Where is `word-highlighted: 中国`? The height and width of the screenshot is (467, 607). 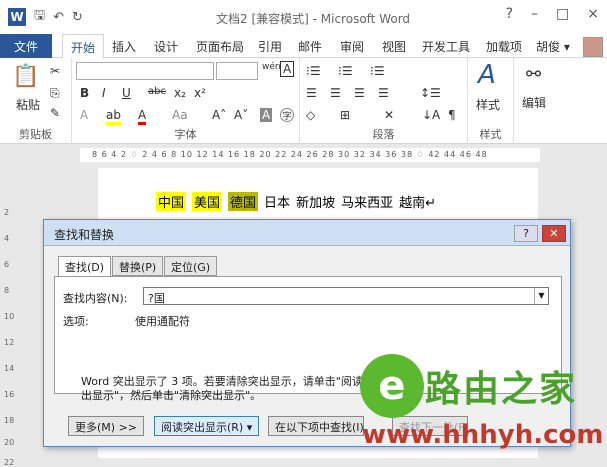
word-highlighted: 中国 is located at coordinates (171, 201).